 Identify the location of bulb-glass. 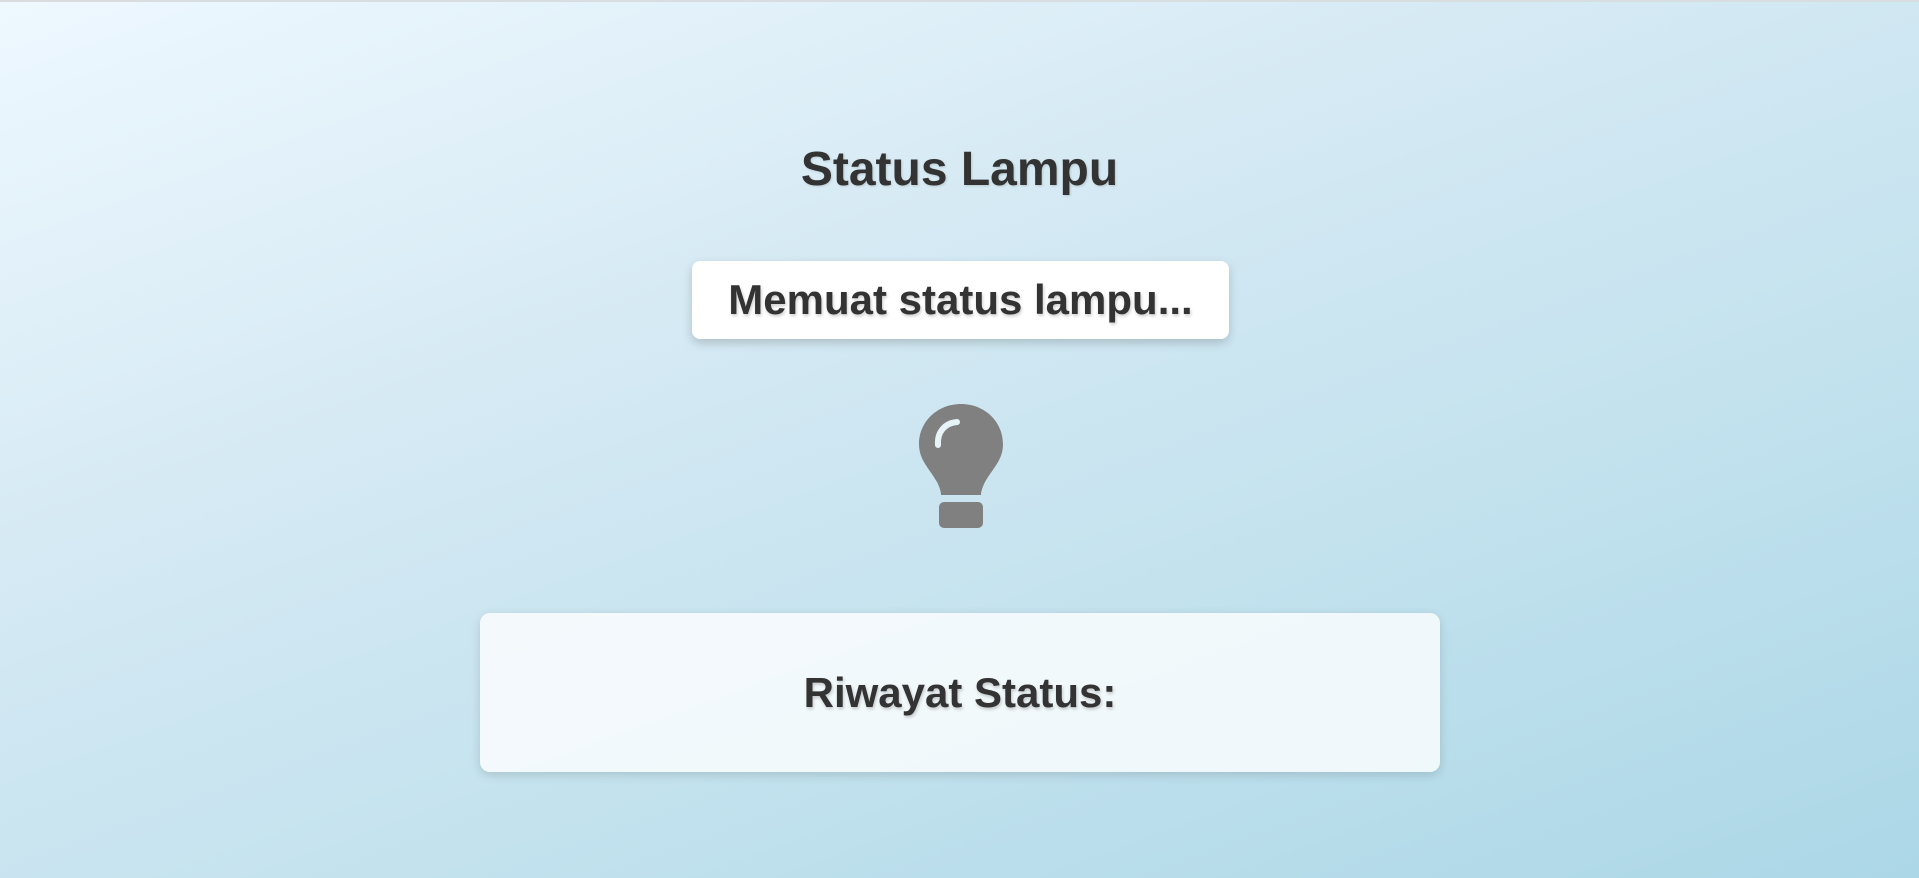
(961, 449).